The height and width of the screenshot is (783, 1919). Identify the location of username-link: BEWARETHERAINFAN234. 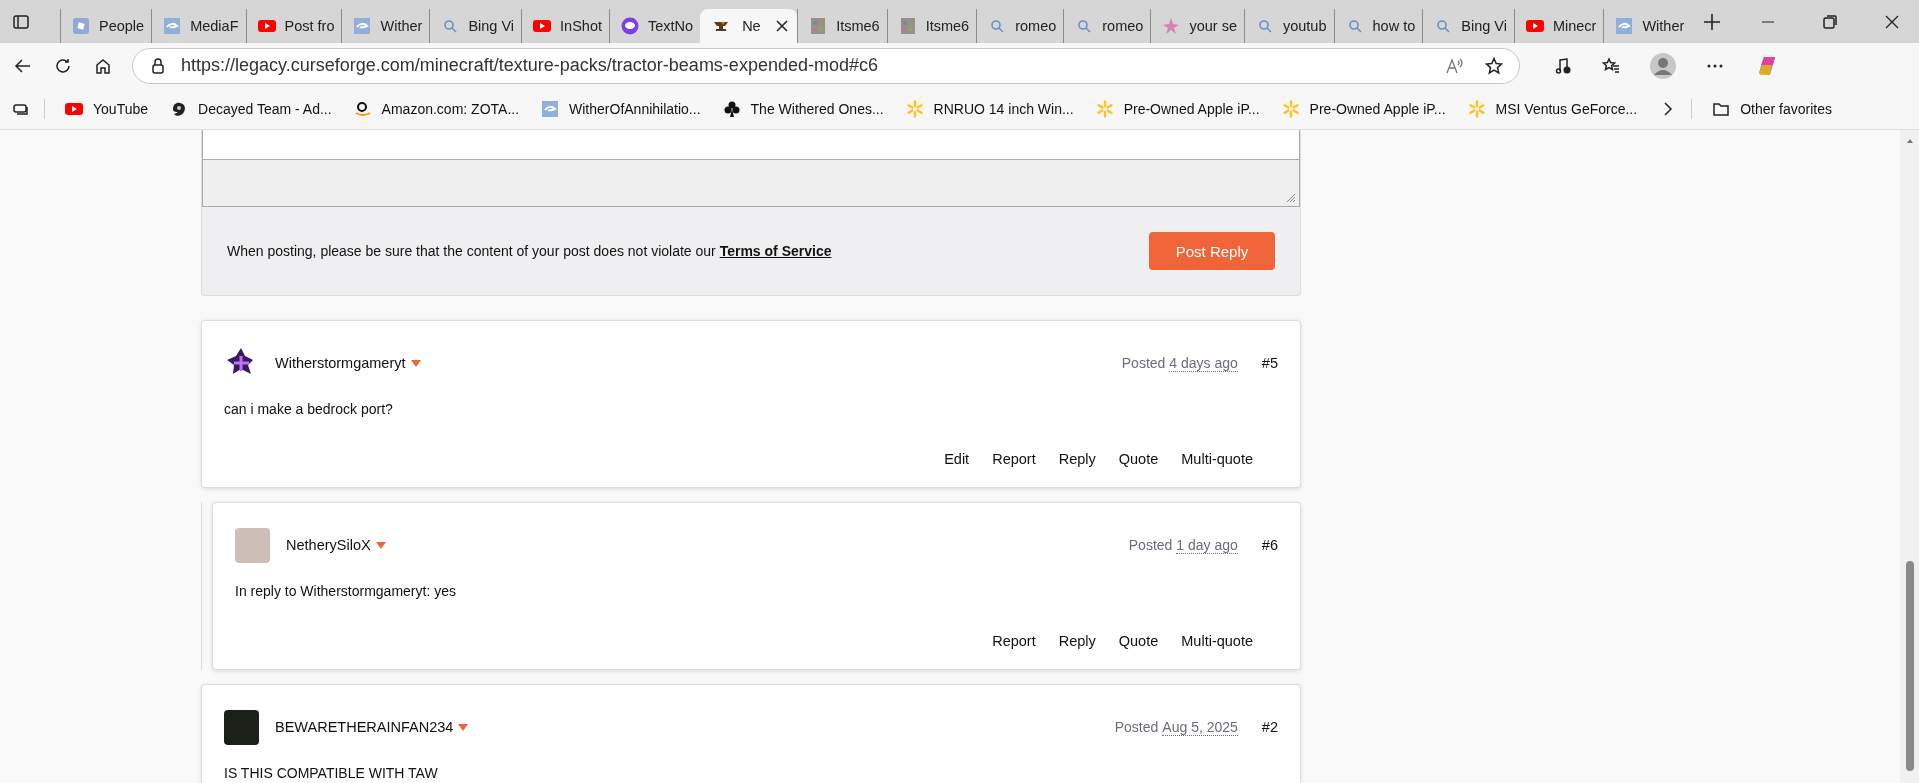
(364, 727).